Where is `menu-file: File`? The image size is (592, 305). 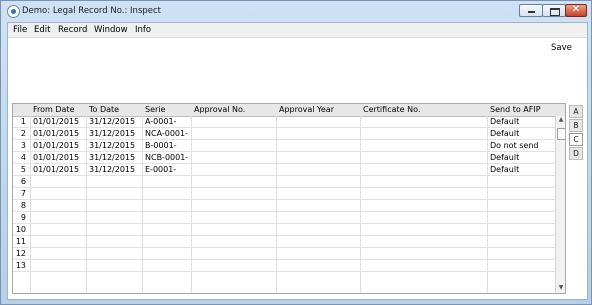
menu-file: File is located at coordinates (20, 30).